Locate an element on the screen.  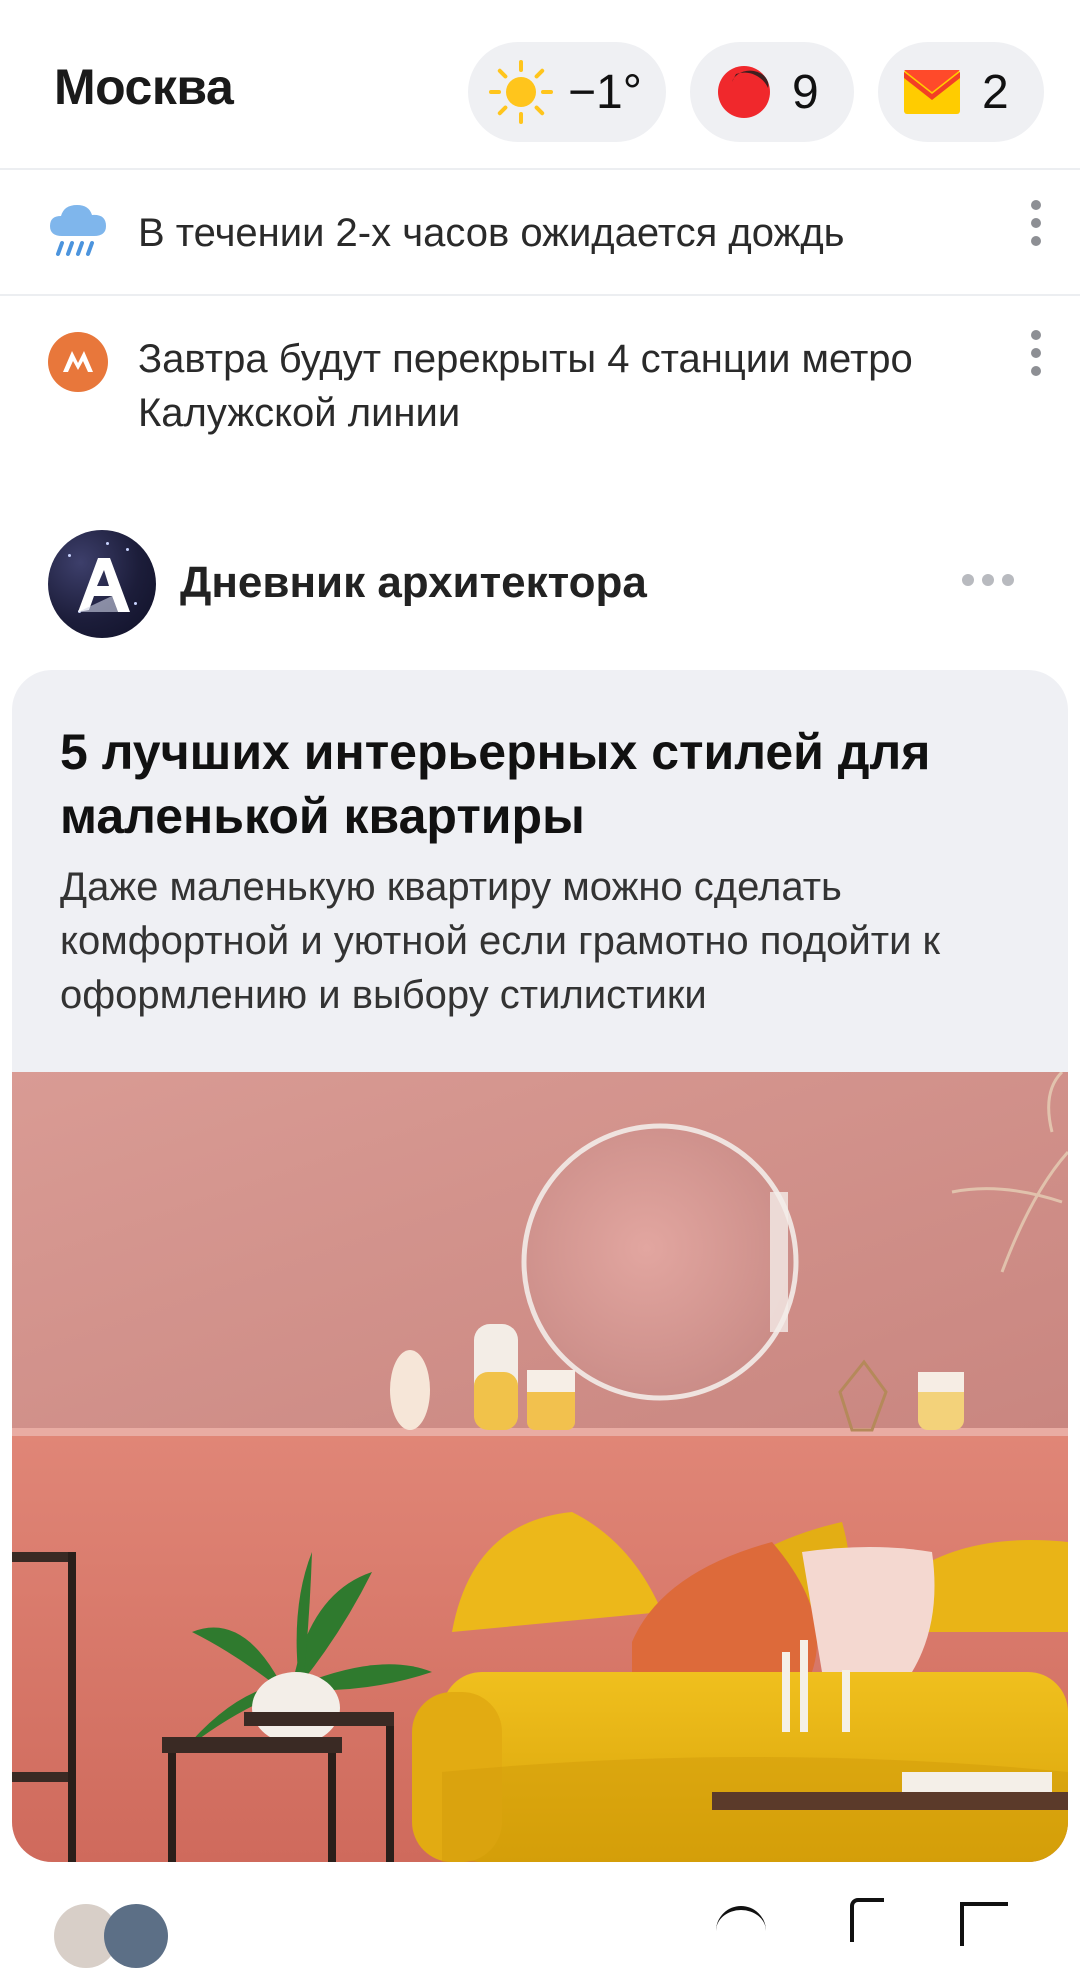
channel-avatar is located at coordinates (102, 584).